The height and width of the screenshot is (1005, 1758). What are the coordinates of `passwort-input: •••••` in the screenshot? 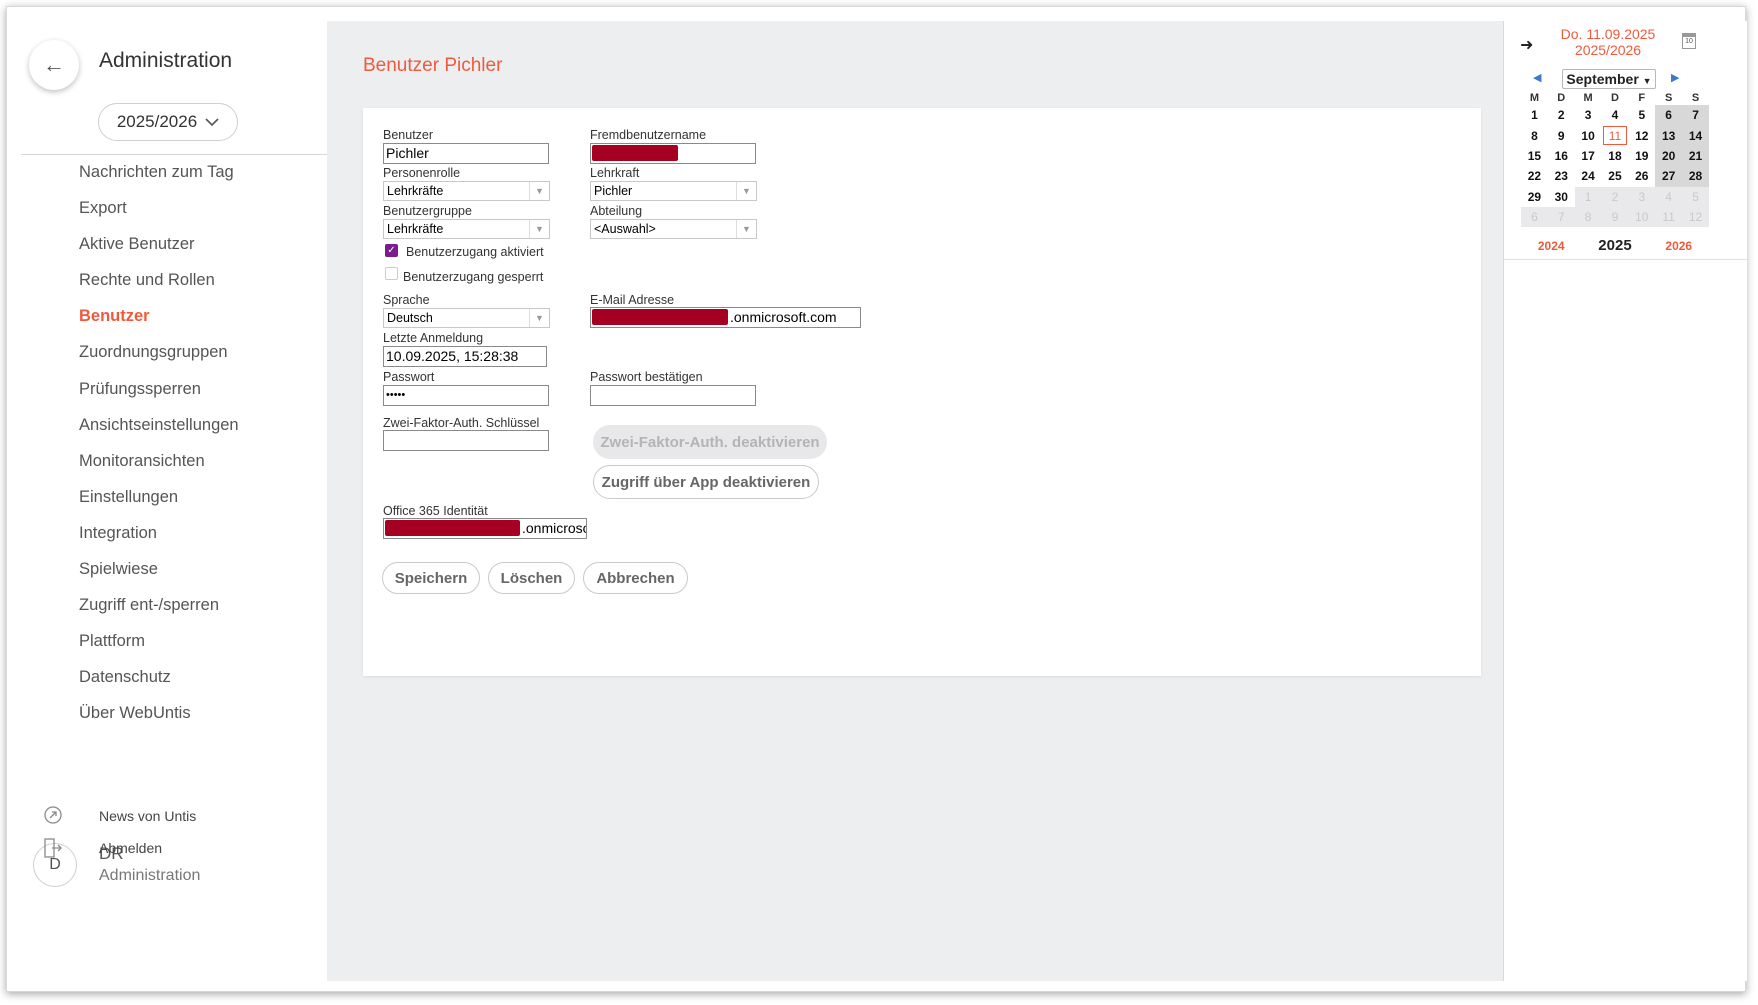 It's located at (466, 395).